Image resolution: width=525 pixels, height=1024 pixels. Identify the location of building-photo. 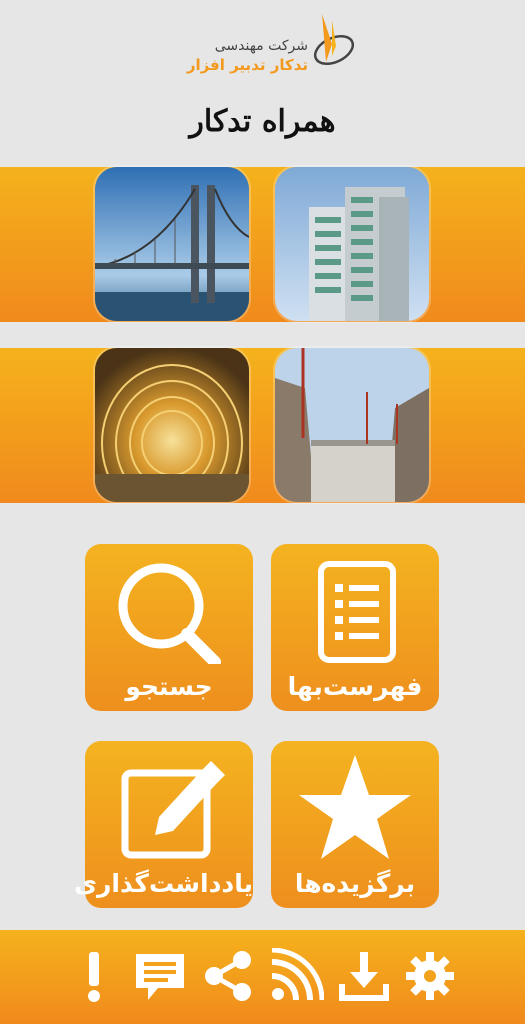
(352, 244).